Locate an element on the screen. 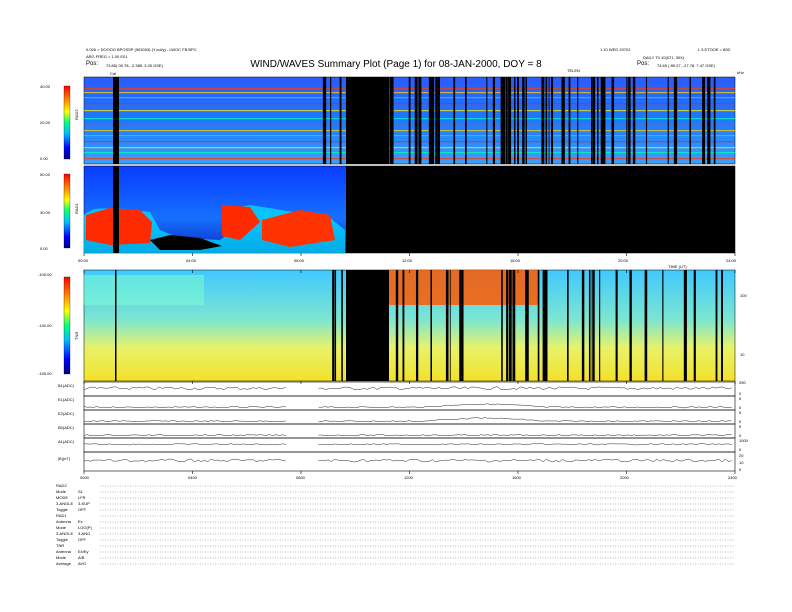 The image size is (792, 612). rad2-ylabel: RAD2 is located at coordinates (76, 114).